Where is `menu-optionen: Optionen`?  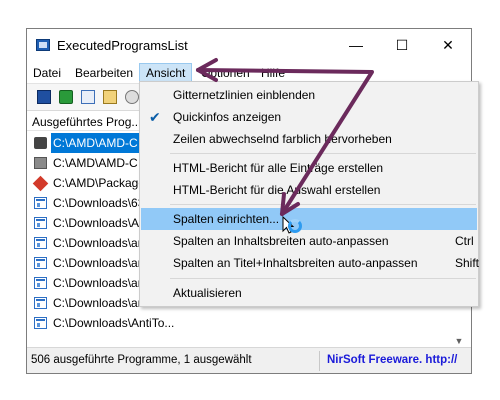 menu-optionen: Optionen is located at coordinates (225, 73).